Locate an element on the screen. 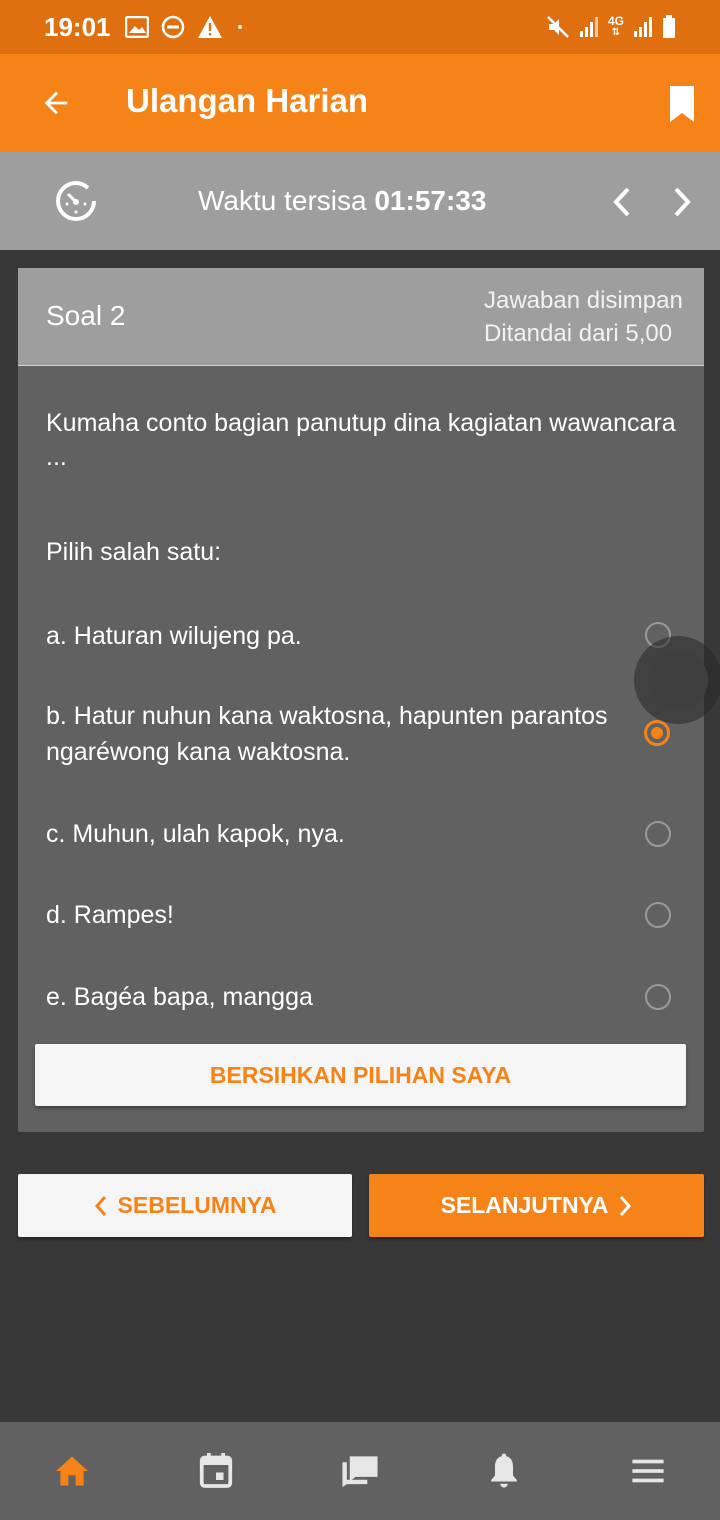  time-remaining: Waktu tersisa 01:57:33 is located at coordinates (342, 201).